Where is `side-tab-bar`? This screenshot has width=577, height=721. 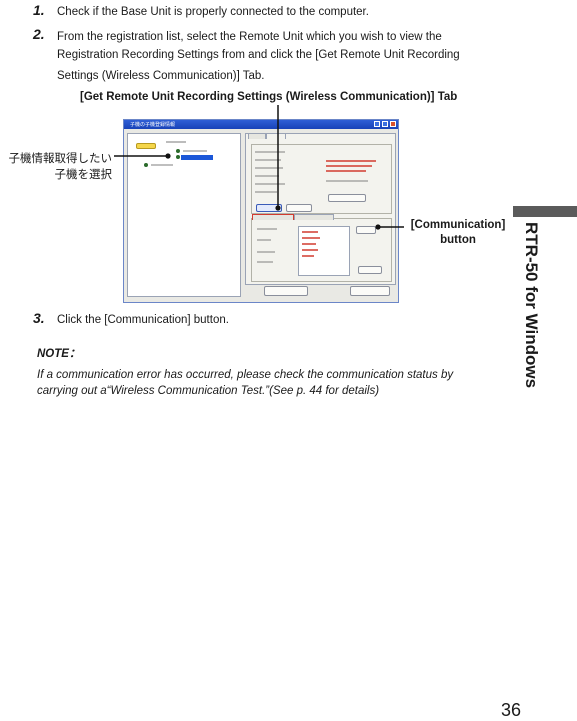 side-tab-bar is located at coordinates (545, 211).